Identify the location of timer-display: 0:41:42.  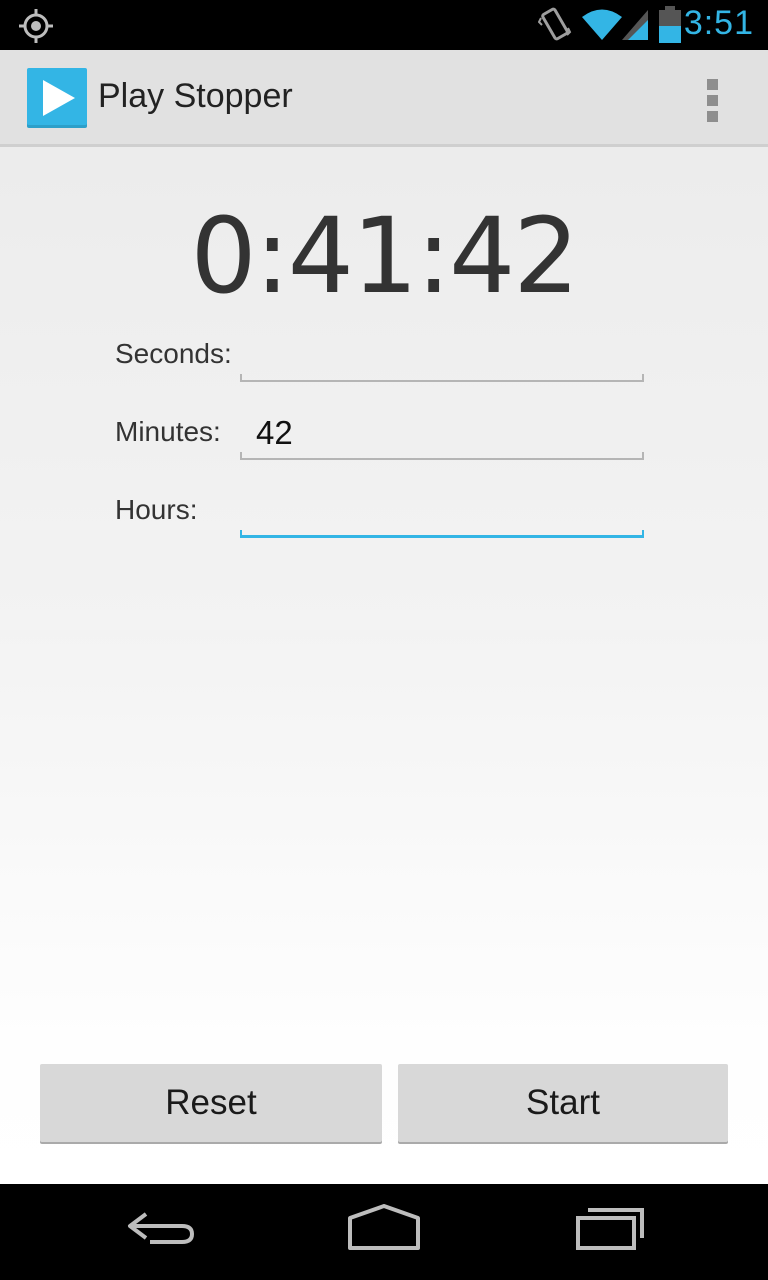
(385, 256).